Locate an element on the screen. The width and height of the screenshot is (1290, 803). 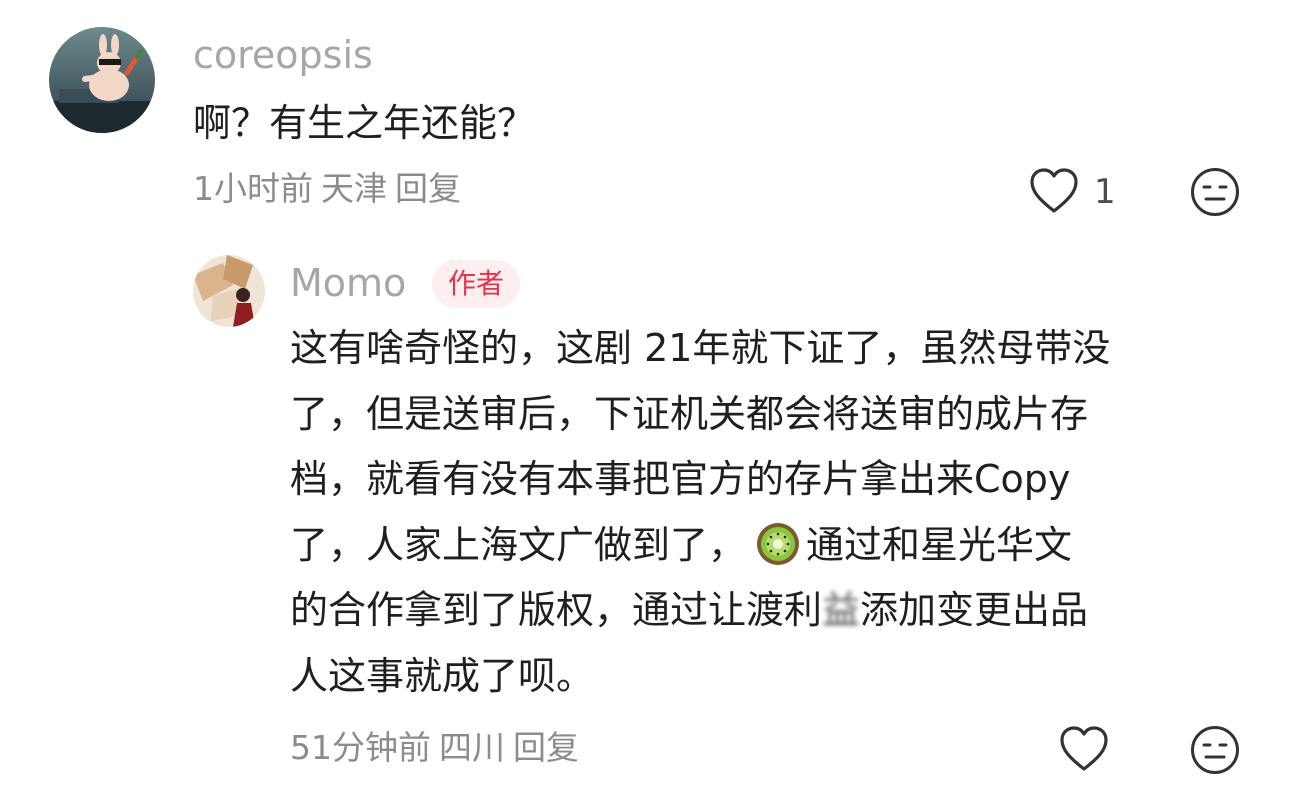
comment-reply-button: 回复 is located at coordinates (428, 188).